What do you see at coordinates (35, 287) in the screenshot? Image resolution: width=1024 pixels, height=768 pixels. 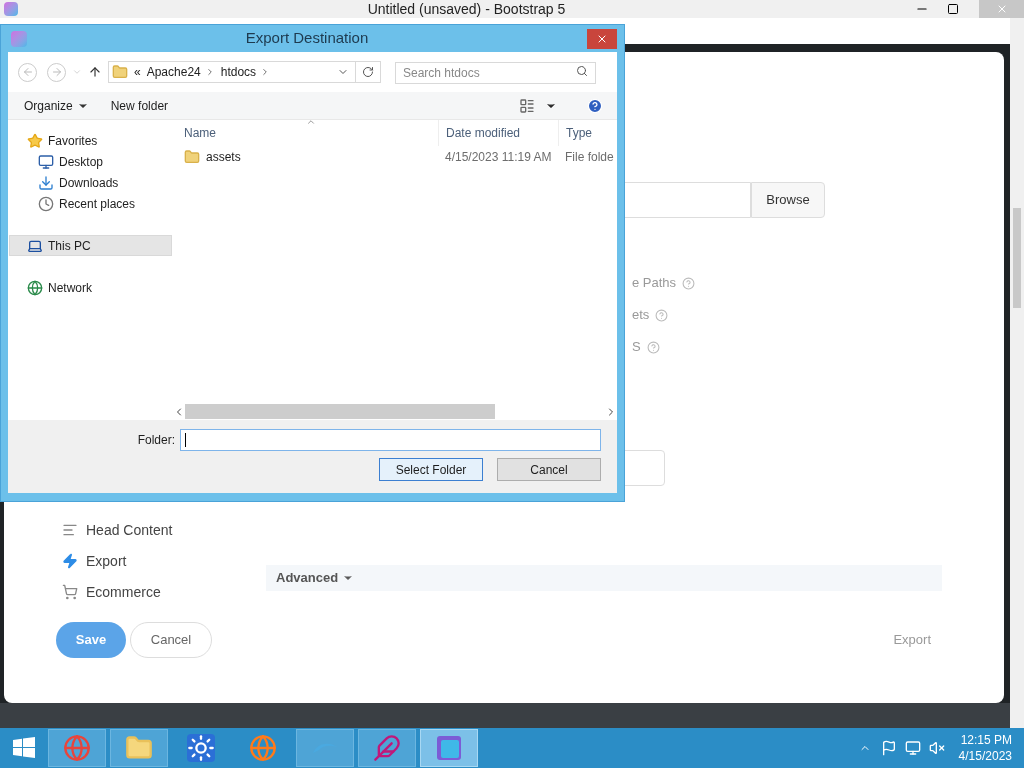 I see `globe-icon` at bounding box center [35, 287].